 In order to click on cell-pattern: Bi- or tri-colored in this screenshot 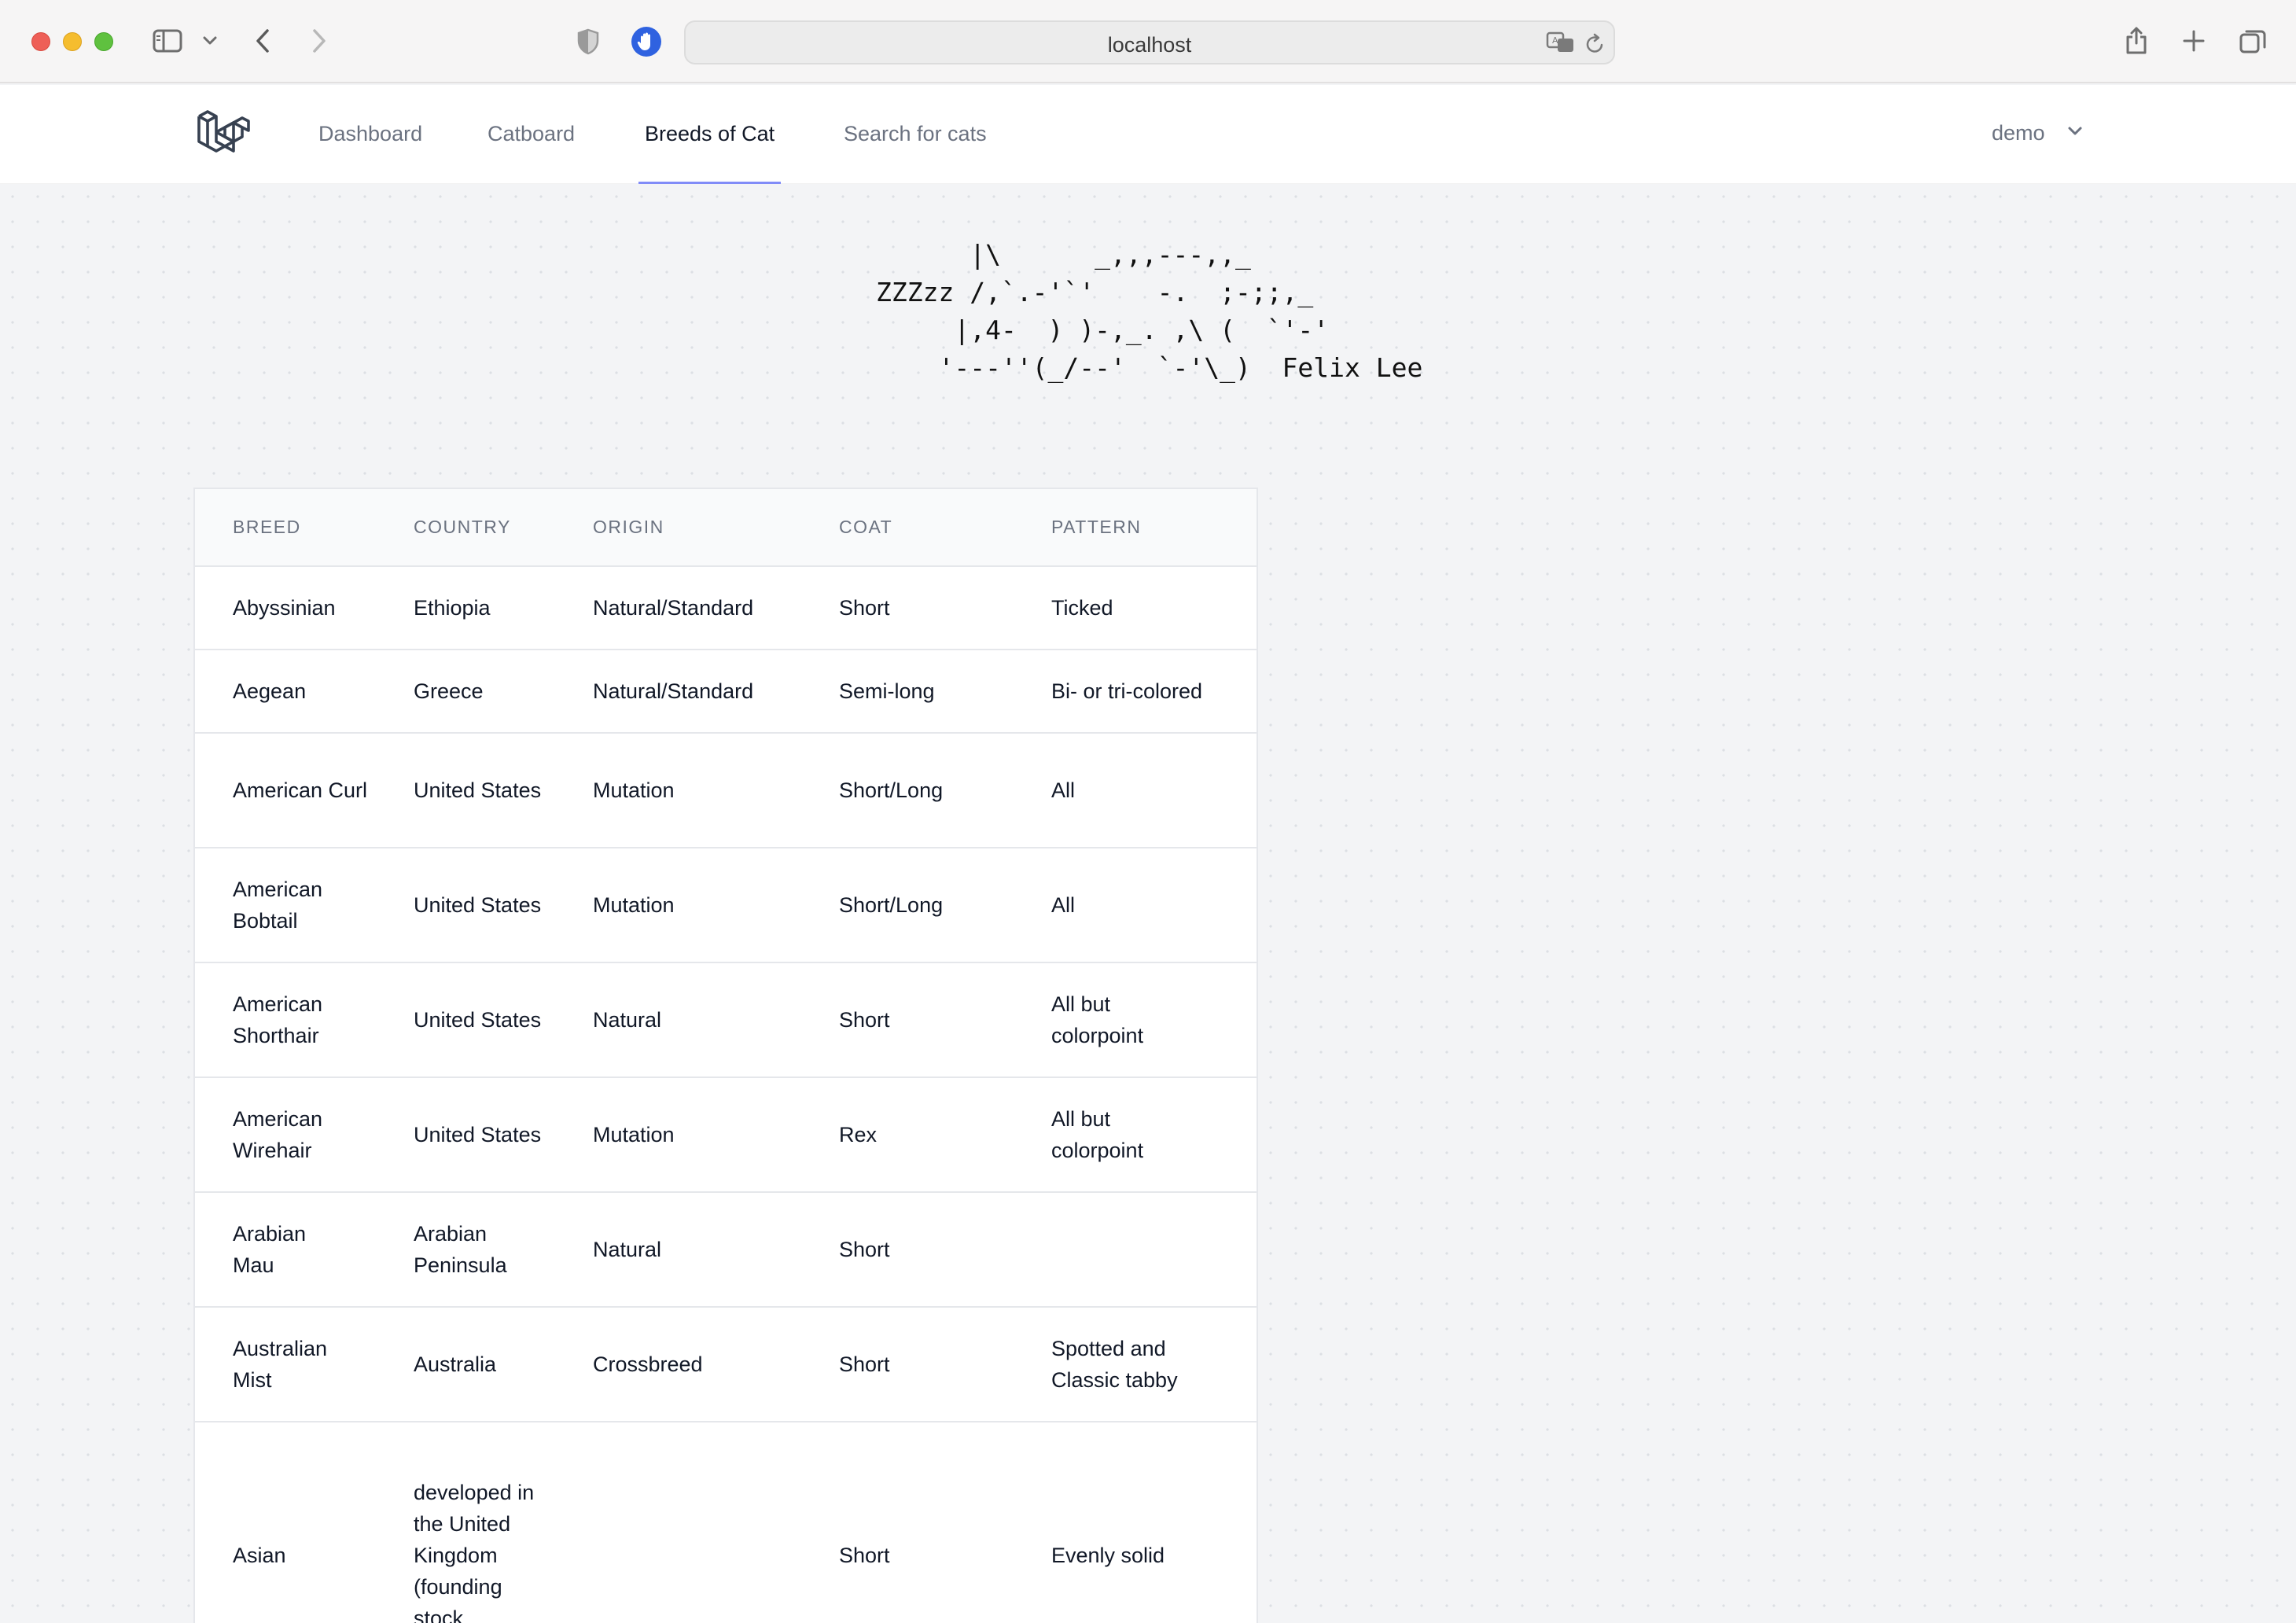, I will do `click(1135, 692)`.